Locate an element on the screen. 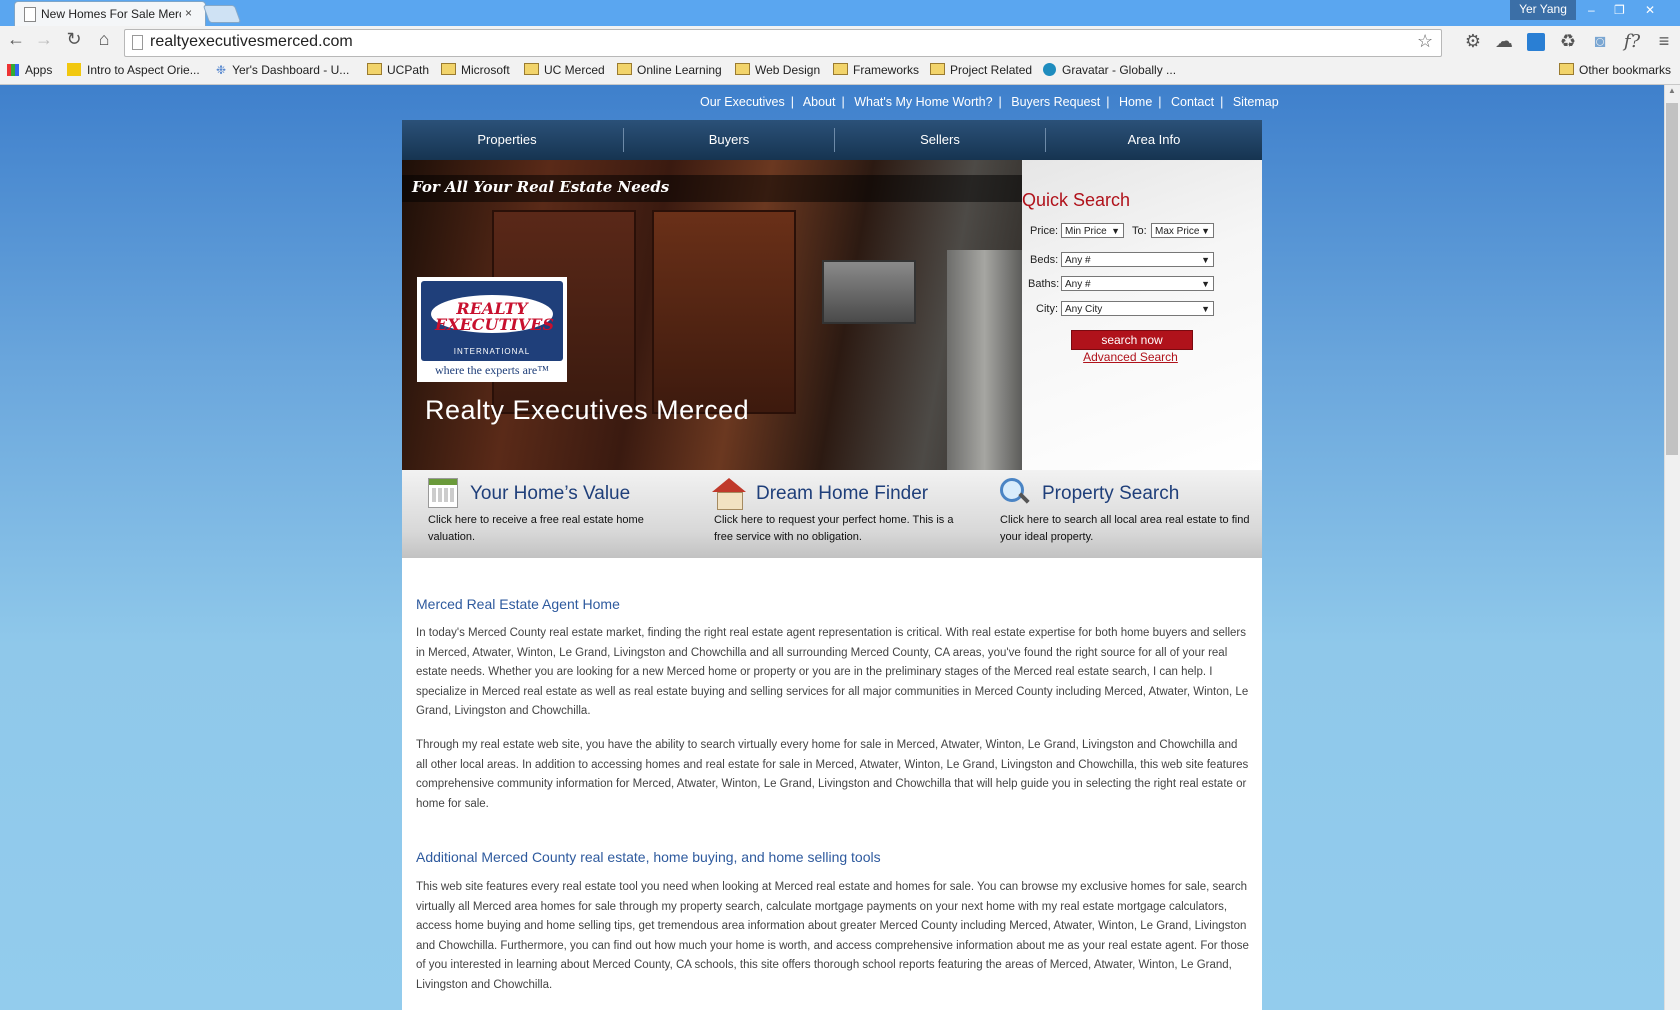  nav-sellers: Sellers is located at coordinates (940, 140).